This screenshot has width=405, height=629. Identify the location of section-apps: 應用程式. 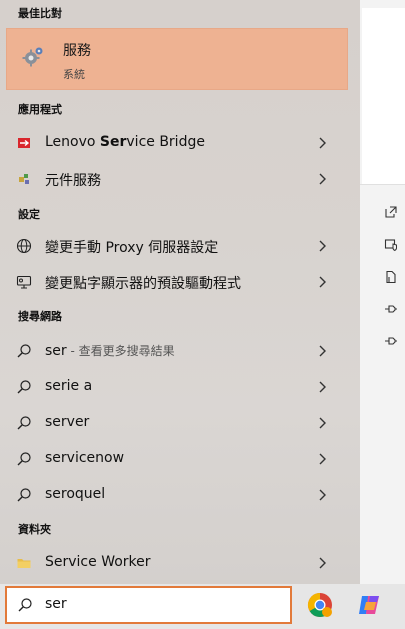
(40, 109).